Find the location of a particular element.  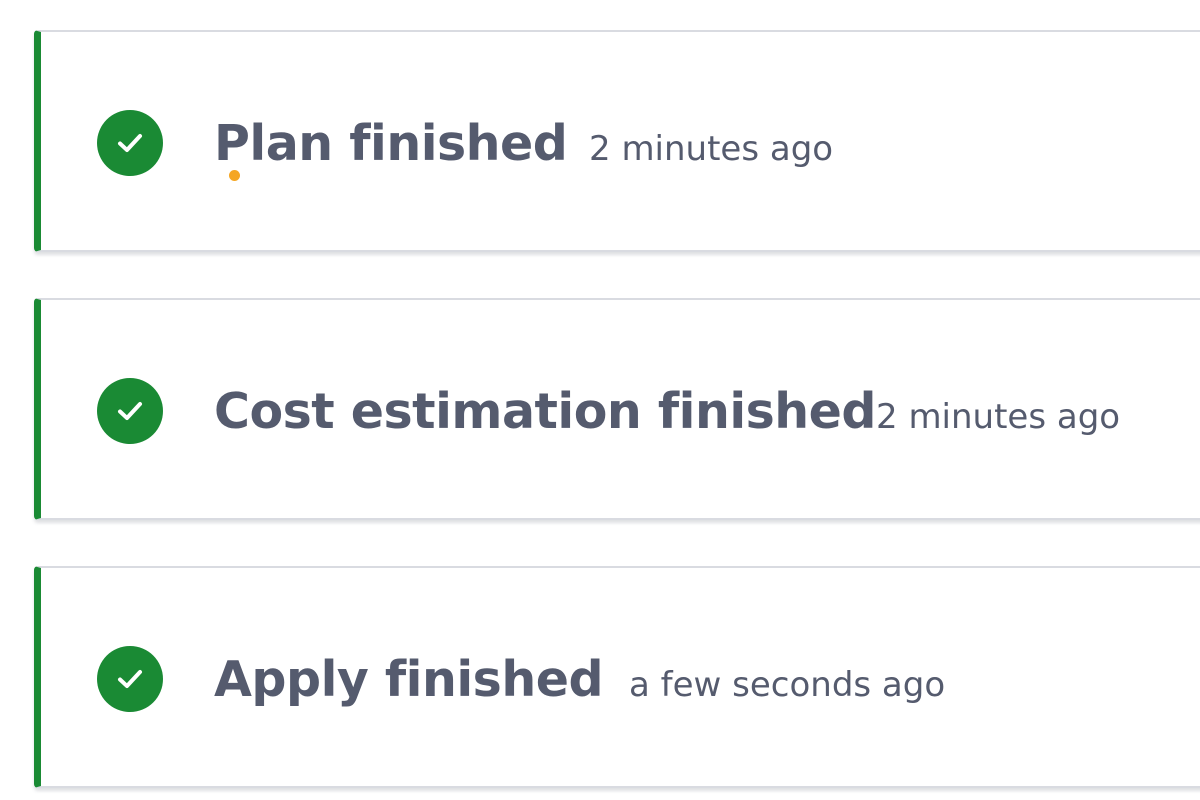

run-title: Plan finished is located at coordinates (391, 143).